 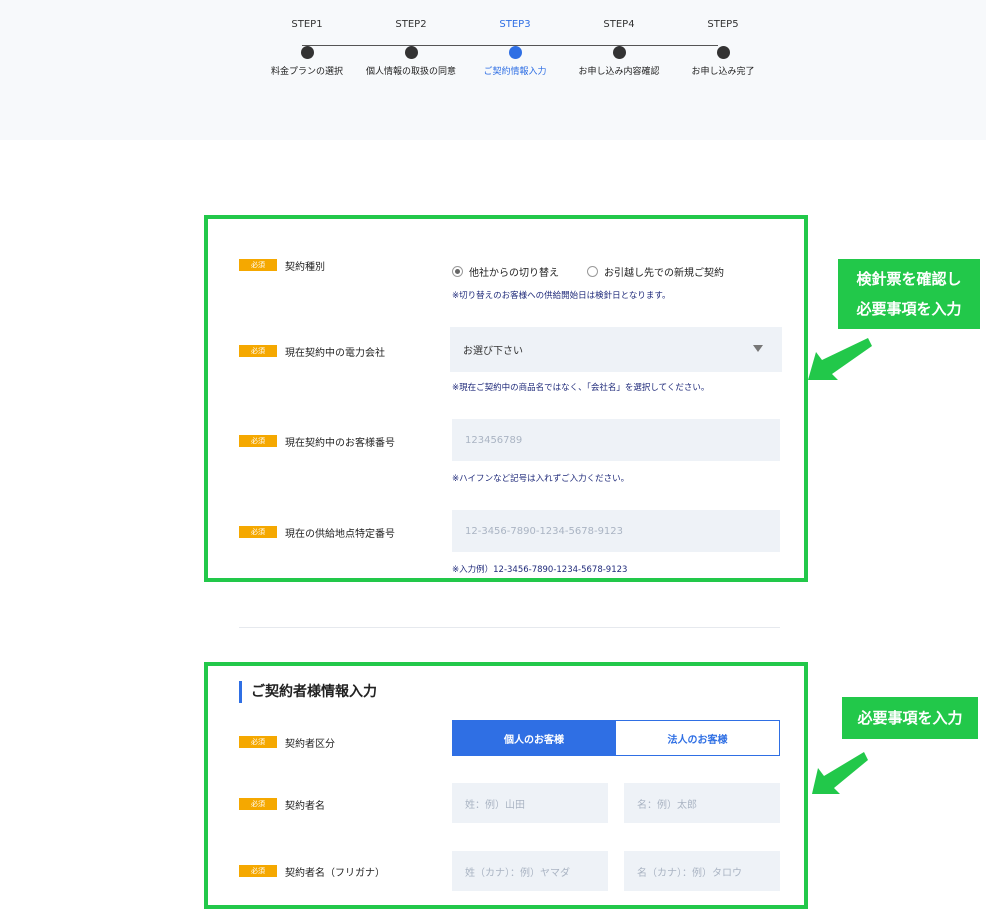 I want to click on step-3-active: STEP3 ご契約情報入力, so click(x=515, y=47).